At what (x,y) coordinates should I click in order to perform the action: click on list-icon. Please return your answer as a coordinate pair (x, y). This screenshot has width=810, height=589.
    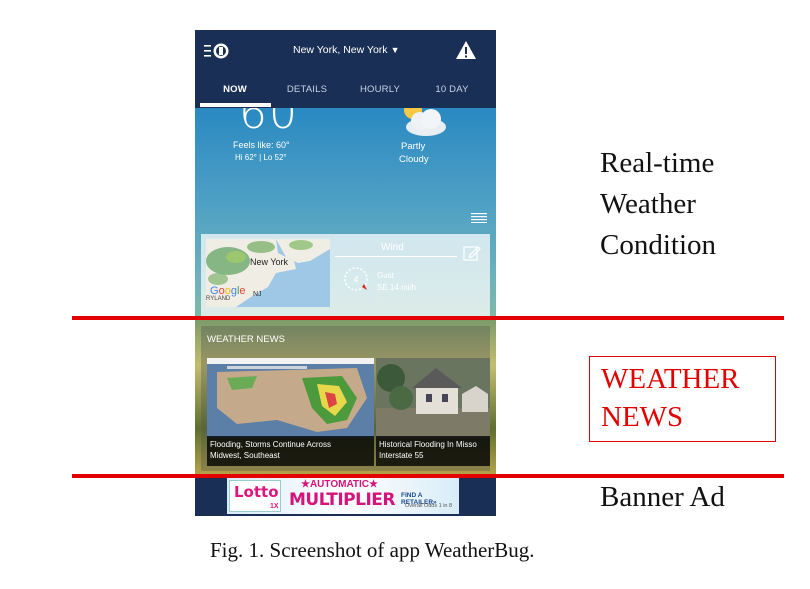
    Looking at the image, I should click on (479, 218).